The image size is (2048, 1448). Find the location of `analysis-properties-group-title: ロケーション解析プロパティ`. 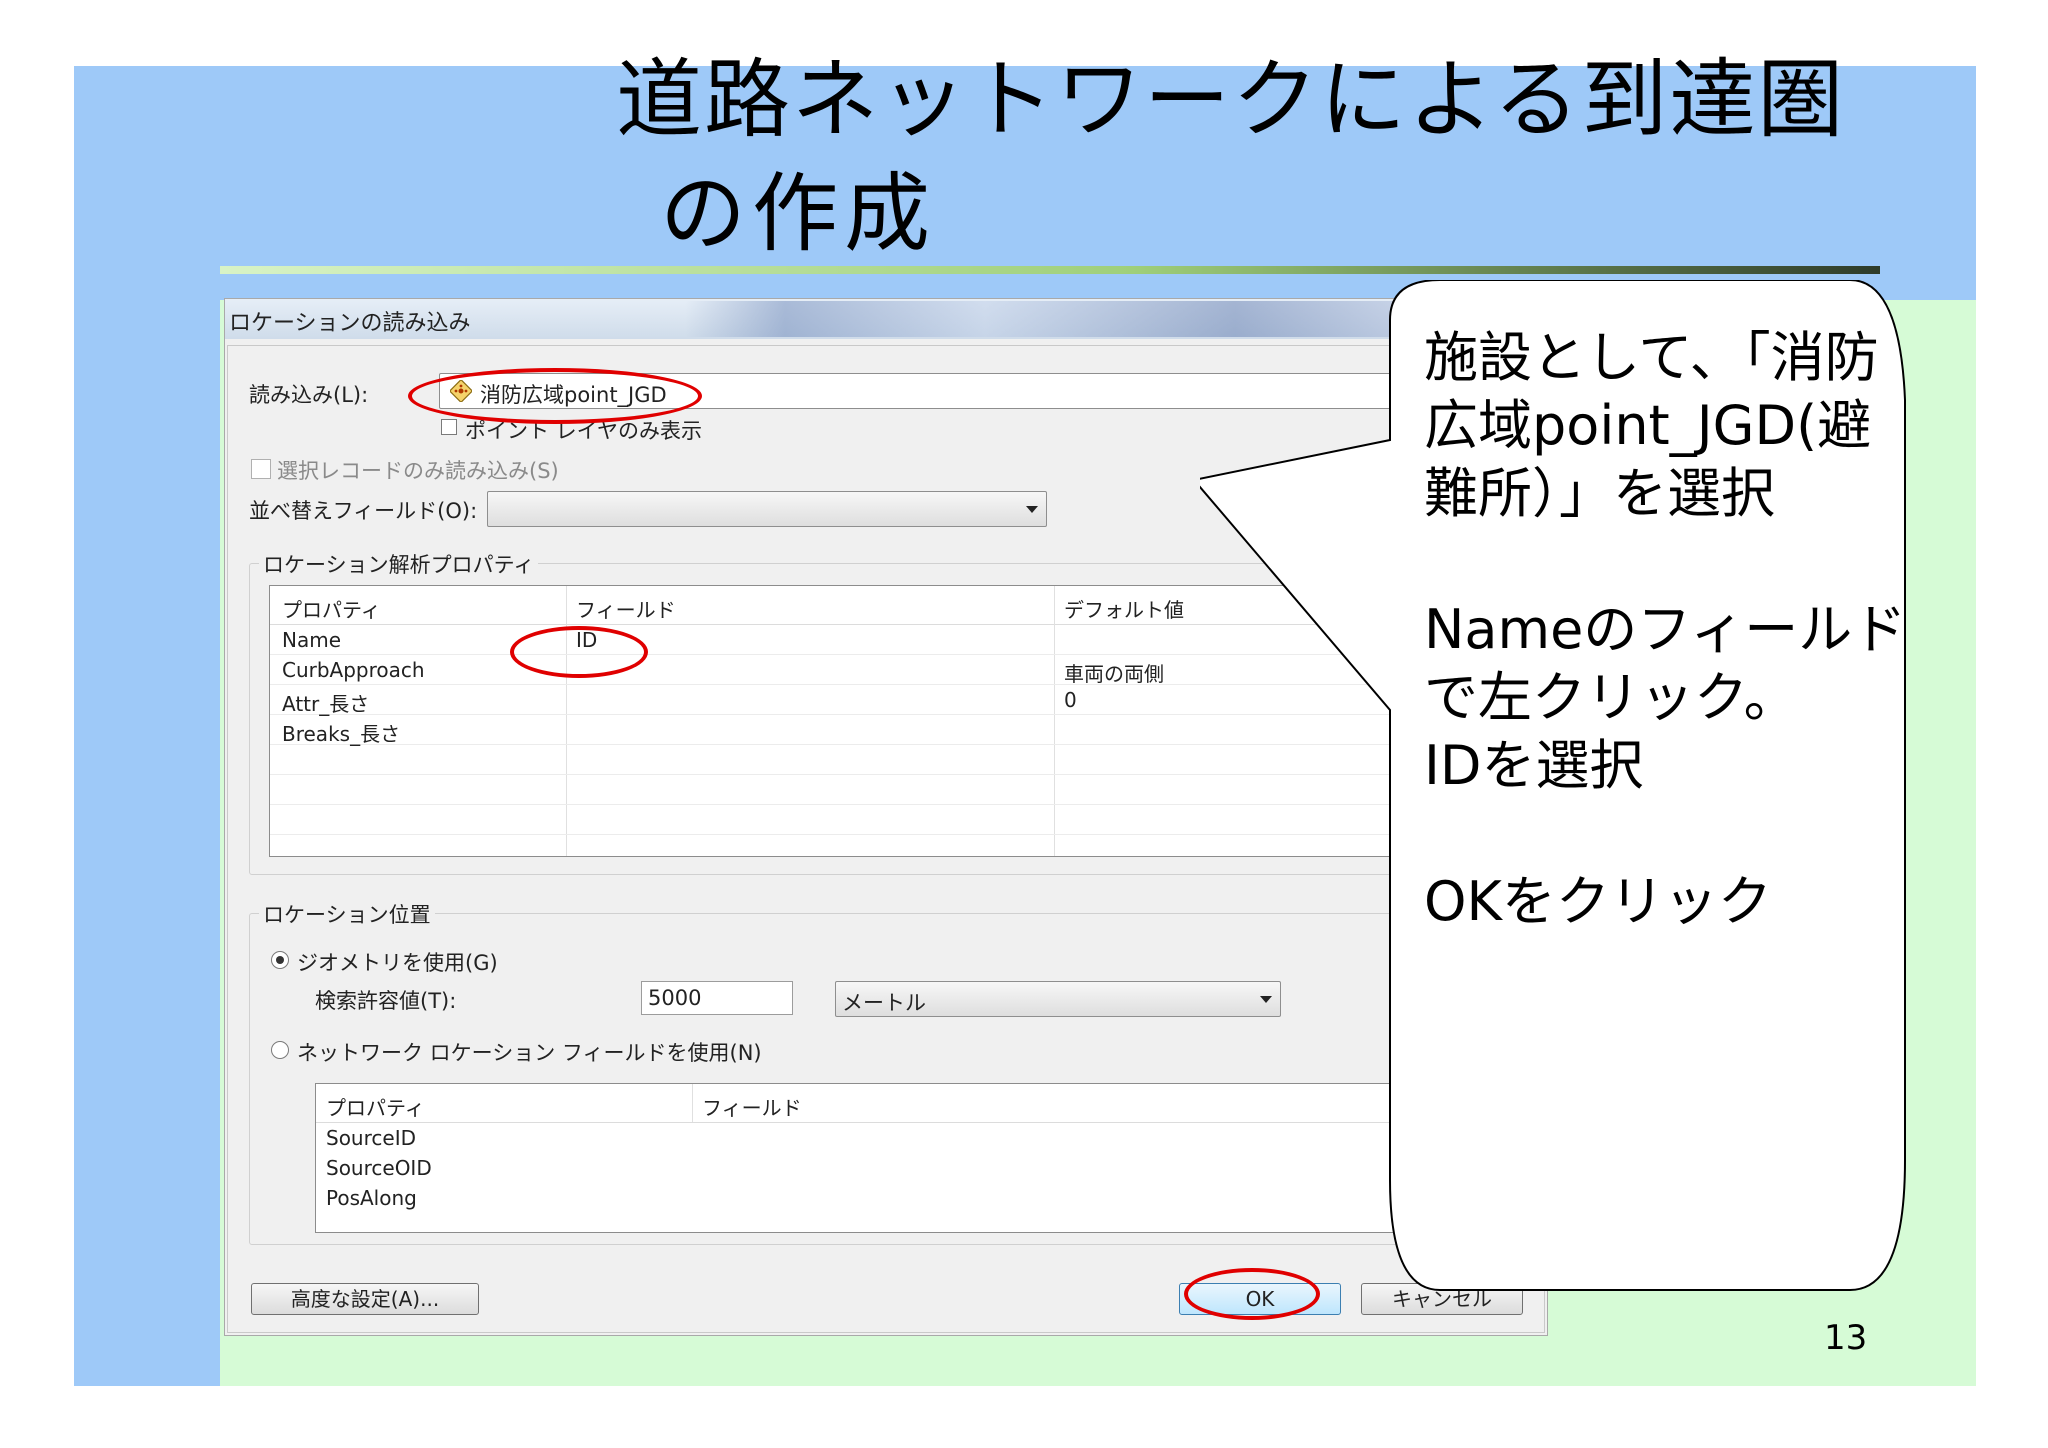

analysis-properties-group-title: ロケーション解析プロパティ is located at coordinates (399, 564).